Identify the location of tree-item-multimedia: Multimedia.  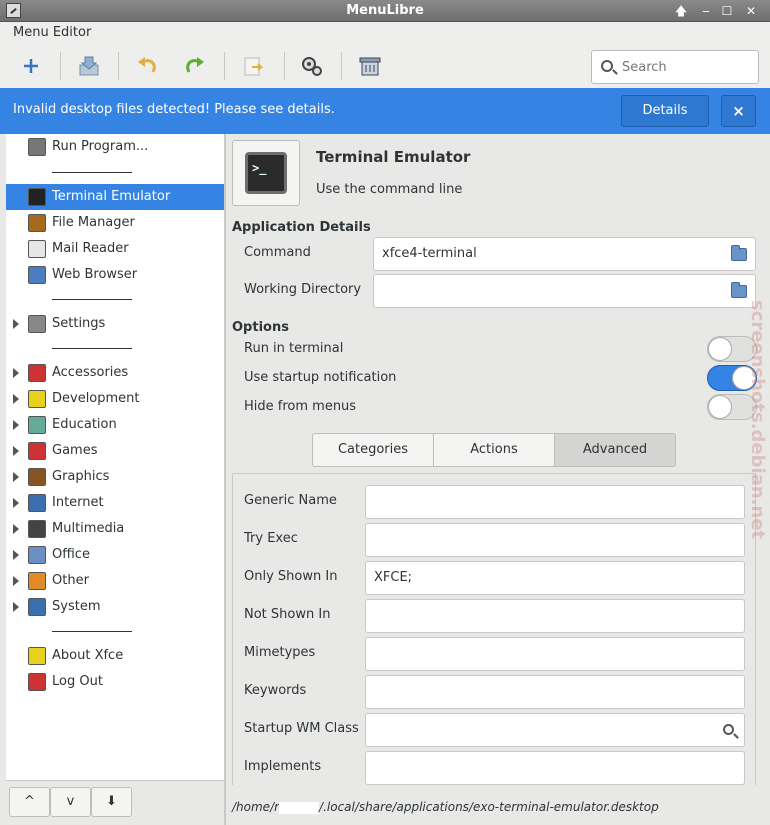
(115, 529).